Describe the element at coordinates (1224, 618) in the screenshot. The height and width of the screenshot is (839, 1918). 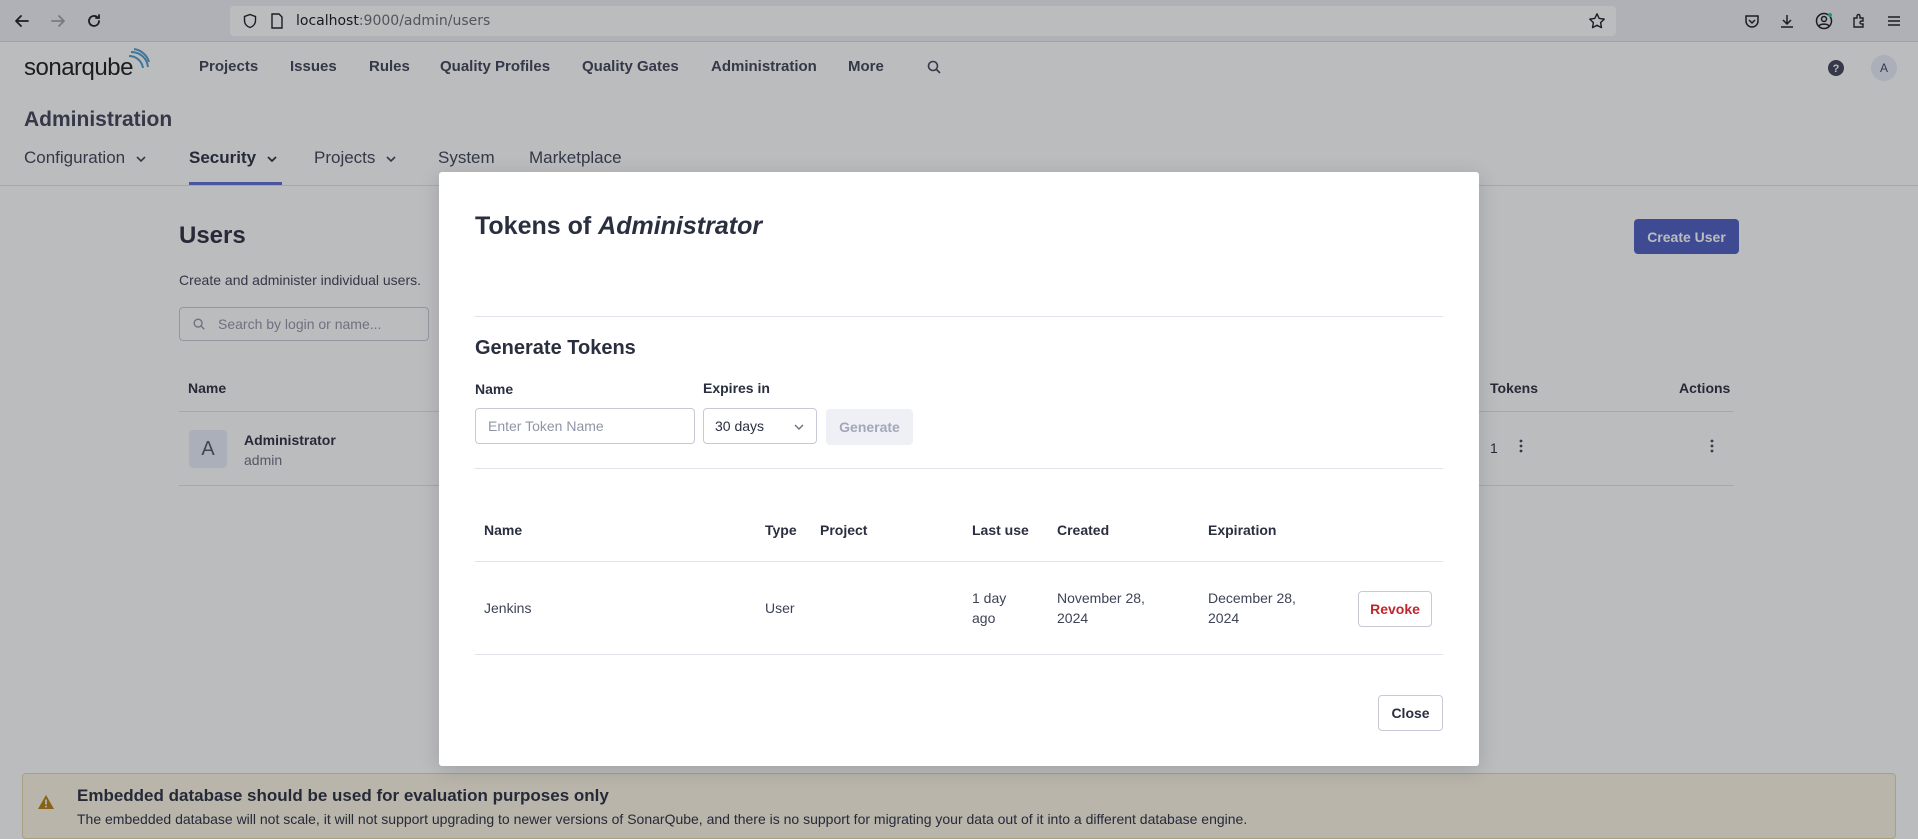
I see `expiration-line2: 2024` at that location.